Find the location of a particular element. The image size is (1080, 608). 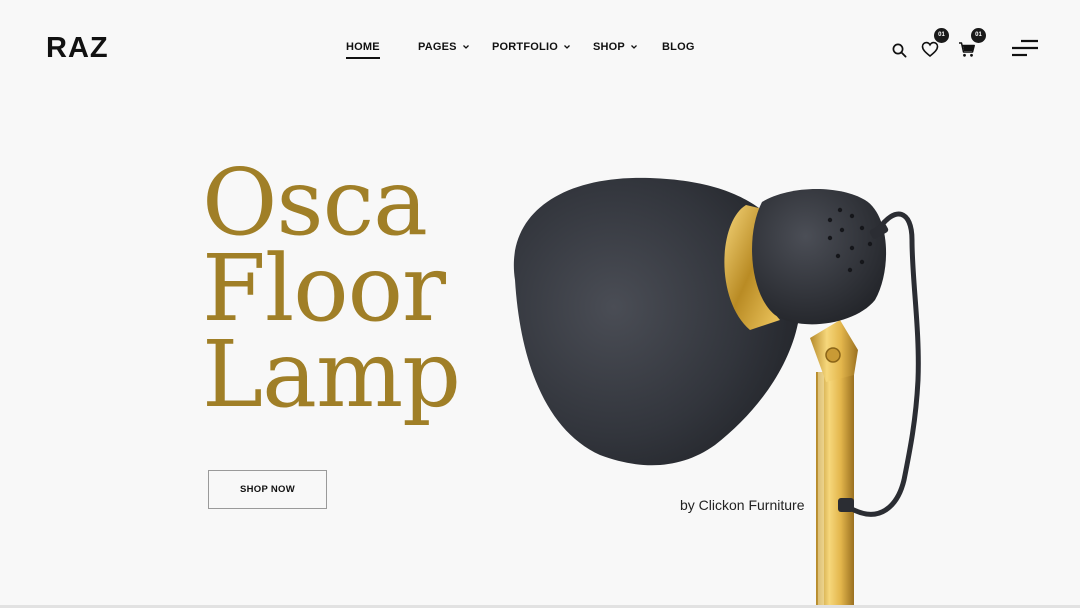

nav-label: PORTFOLIO is located at coordinates (525, 47).